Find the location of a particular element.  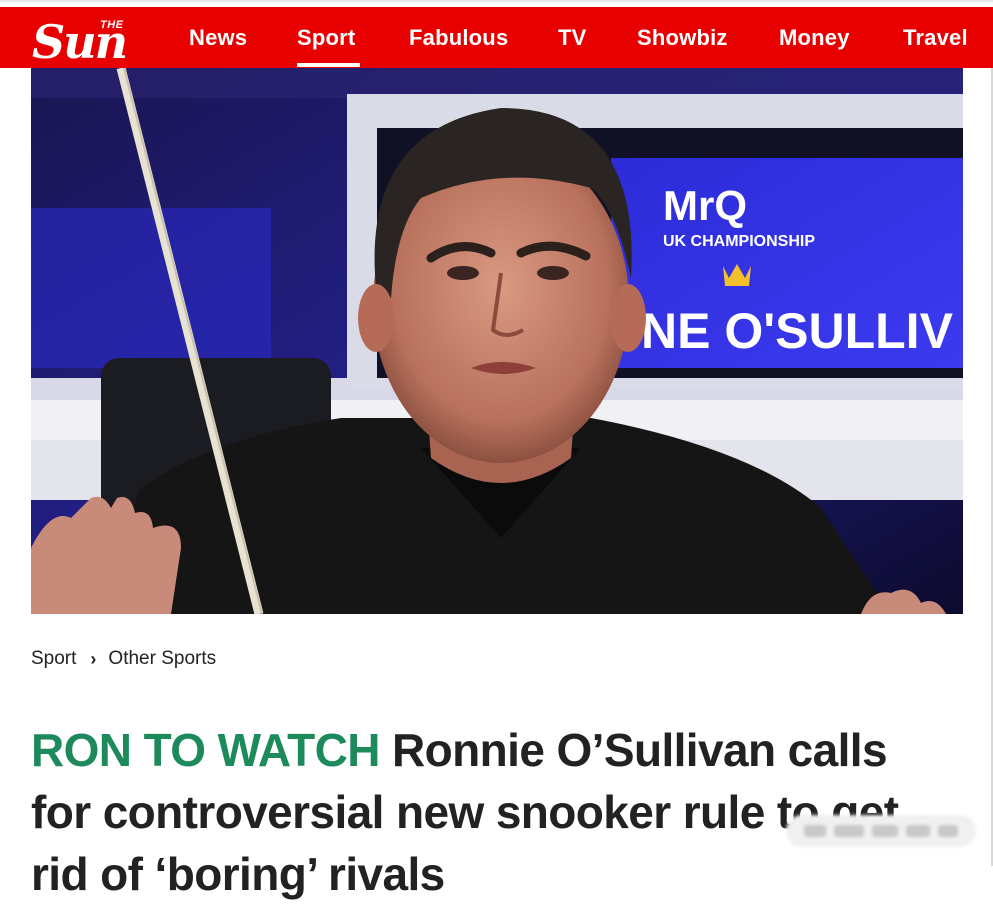

nav-item-sport: Sport is located at coordinates (326, 38).